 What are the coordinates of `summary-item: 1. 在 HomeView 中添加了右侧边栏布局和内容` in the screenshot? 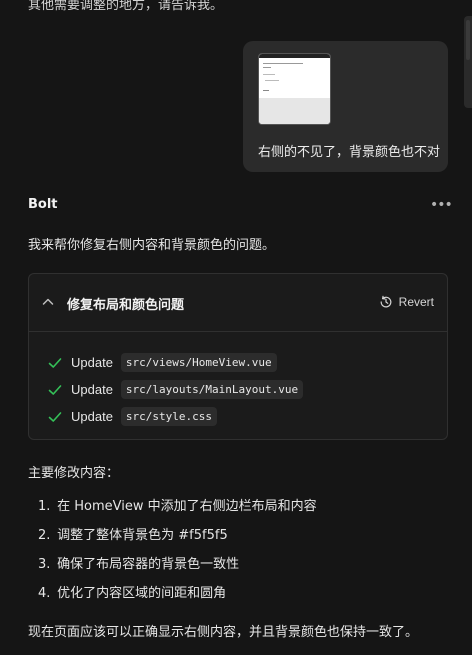 It's located at (177, 512).